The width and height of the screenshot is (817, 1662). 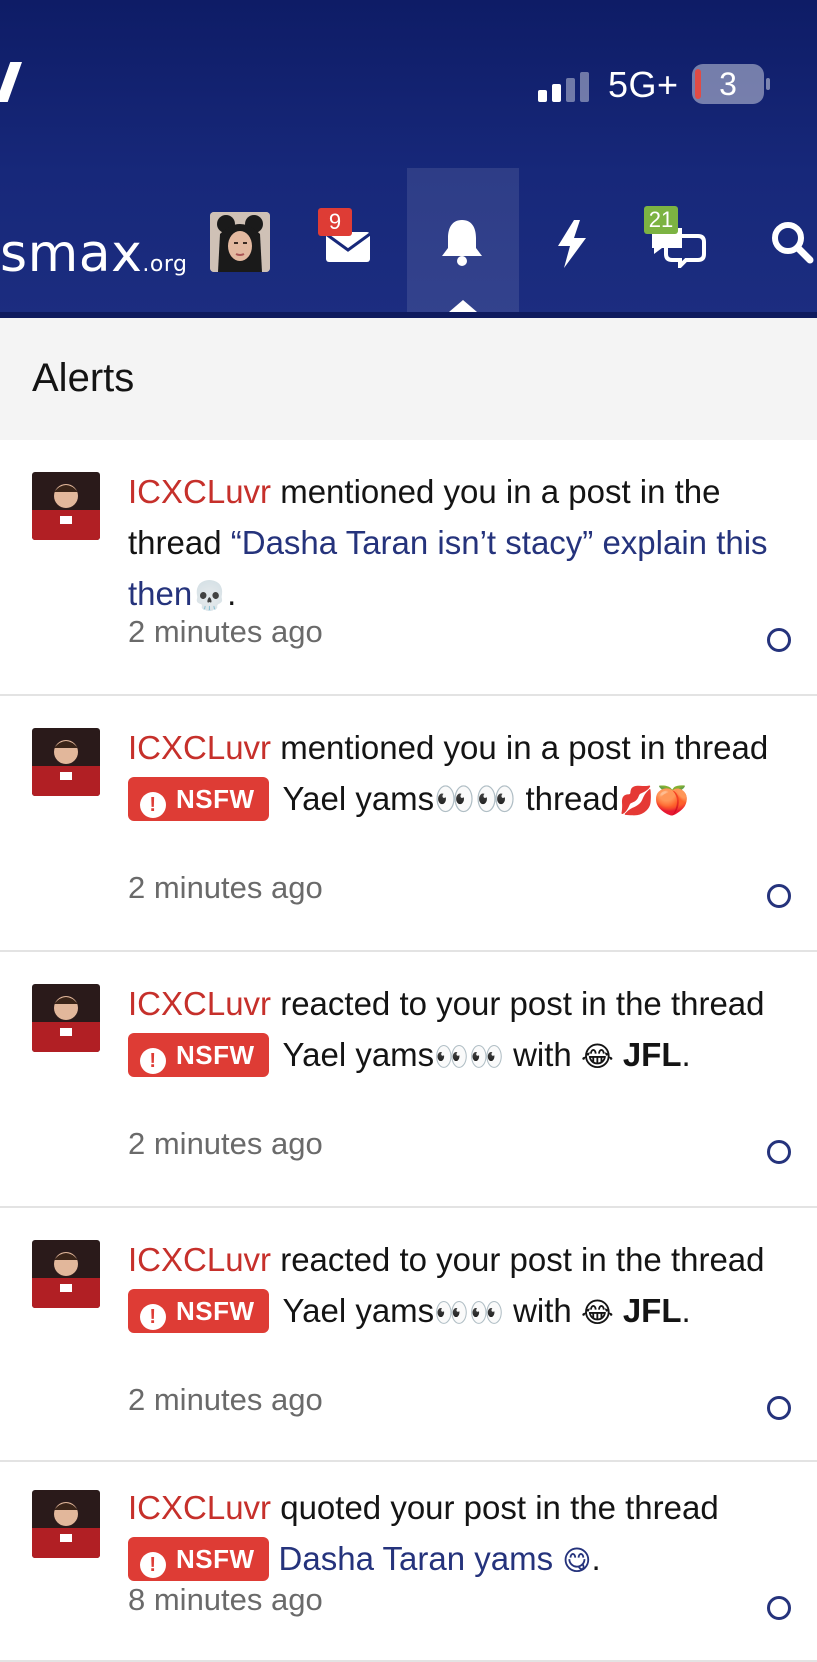 What do you see at coordinates (495, 1507) in the screenshot?
I see `alert-action-text: quoted your post in the thread` at bounding box center [495, 1507].